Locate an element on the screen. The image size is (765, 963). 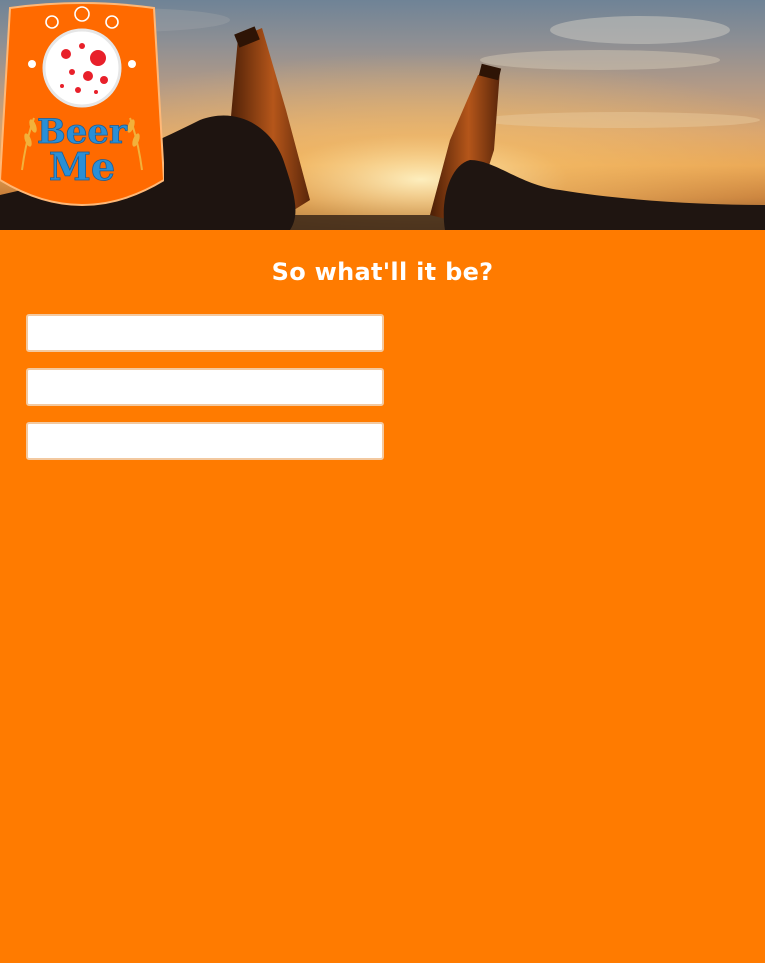
logo-text-me: Me is located at coordinates (82, 166).